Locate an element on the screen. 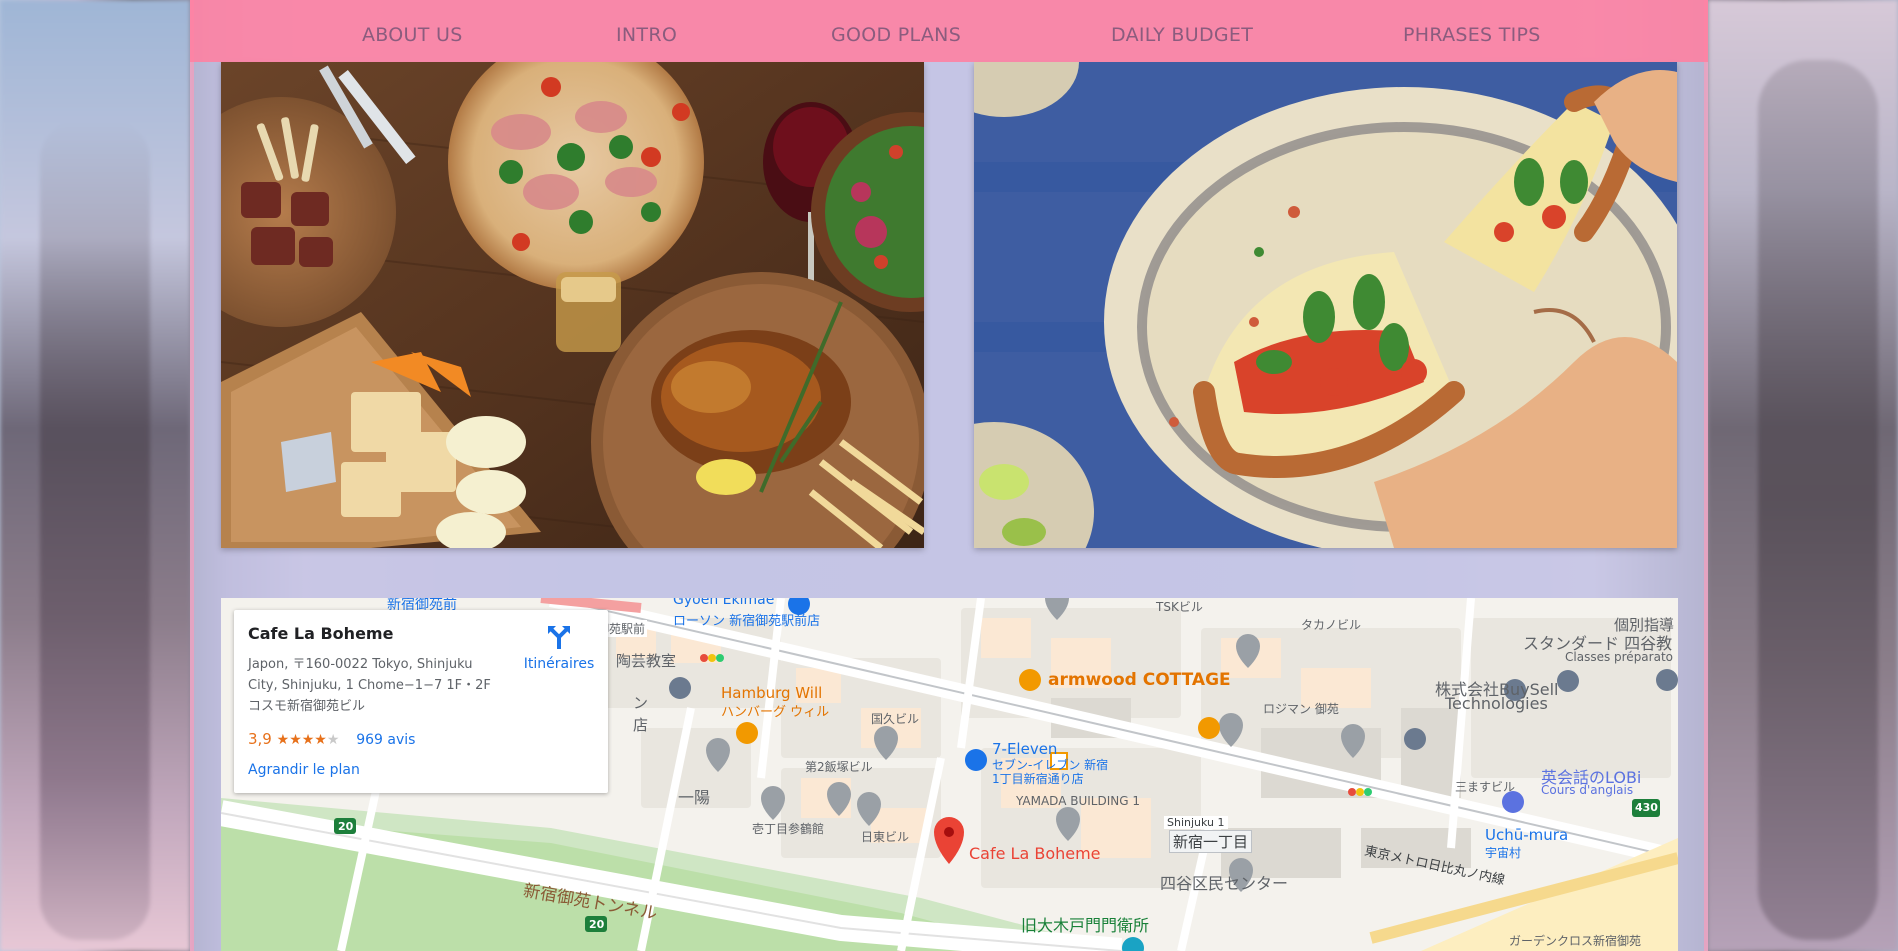  map-label-inside: ン is located at coordinates (641, 703).